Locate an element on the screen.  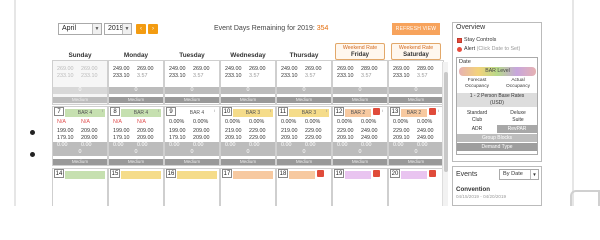
day-number: 14 is located at coordinates (59, 173).